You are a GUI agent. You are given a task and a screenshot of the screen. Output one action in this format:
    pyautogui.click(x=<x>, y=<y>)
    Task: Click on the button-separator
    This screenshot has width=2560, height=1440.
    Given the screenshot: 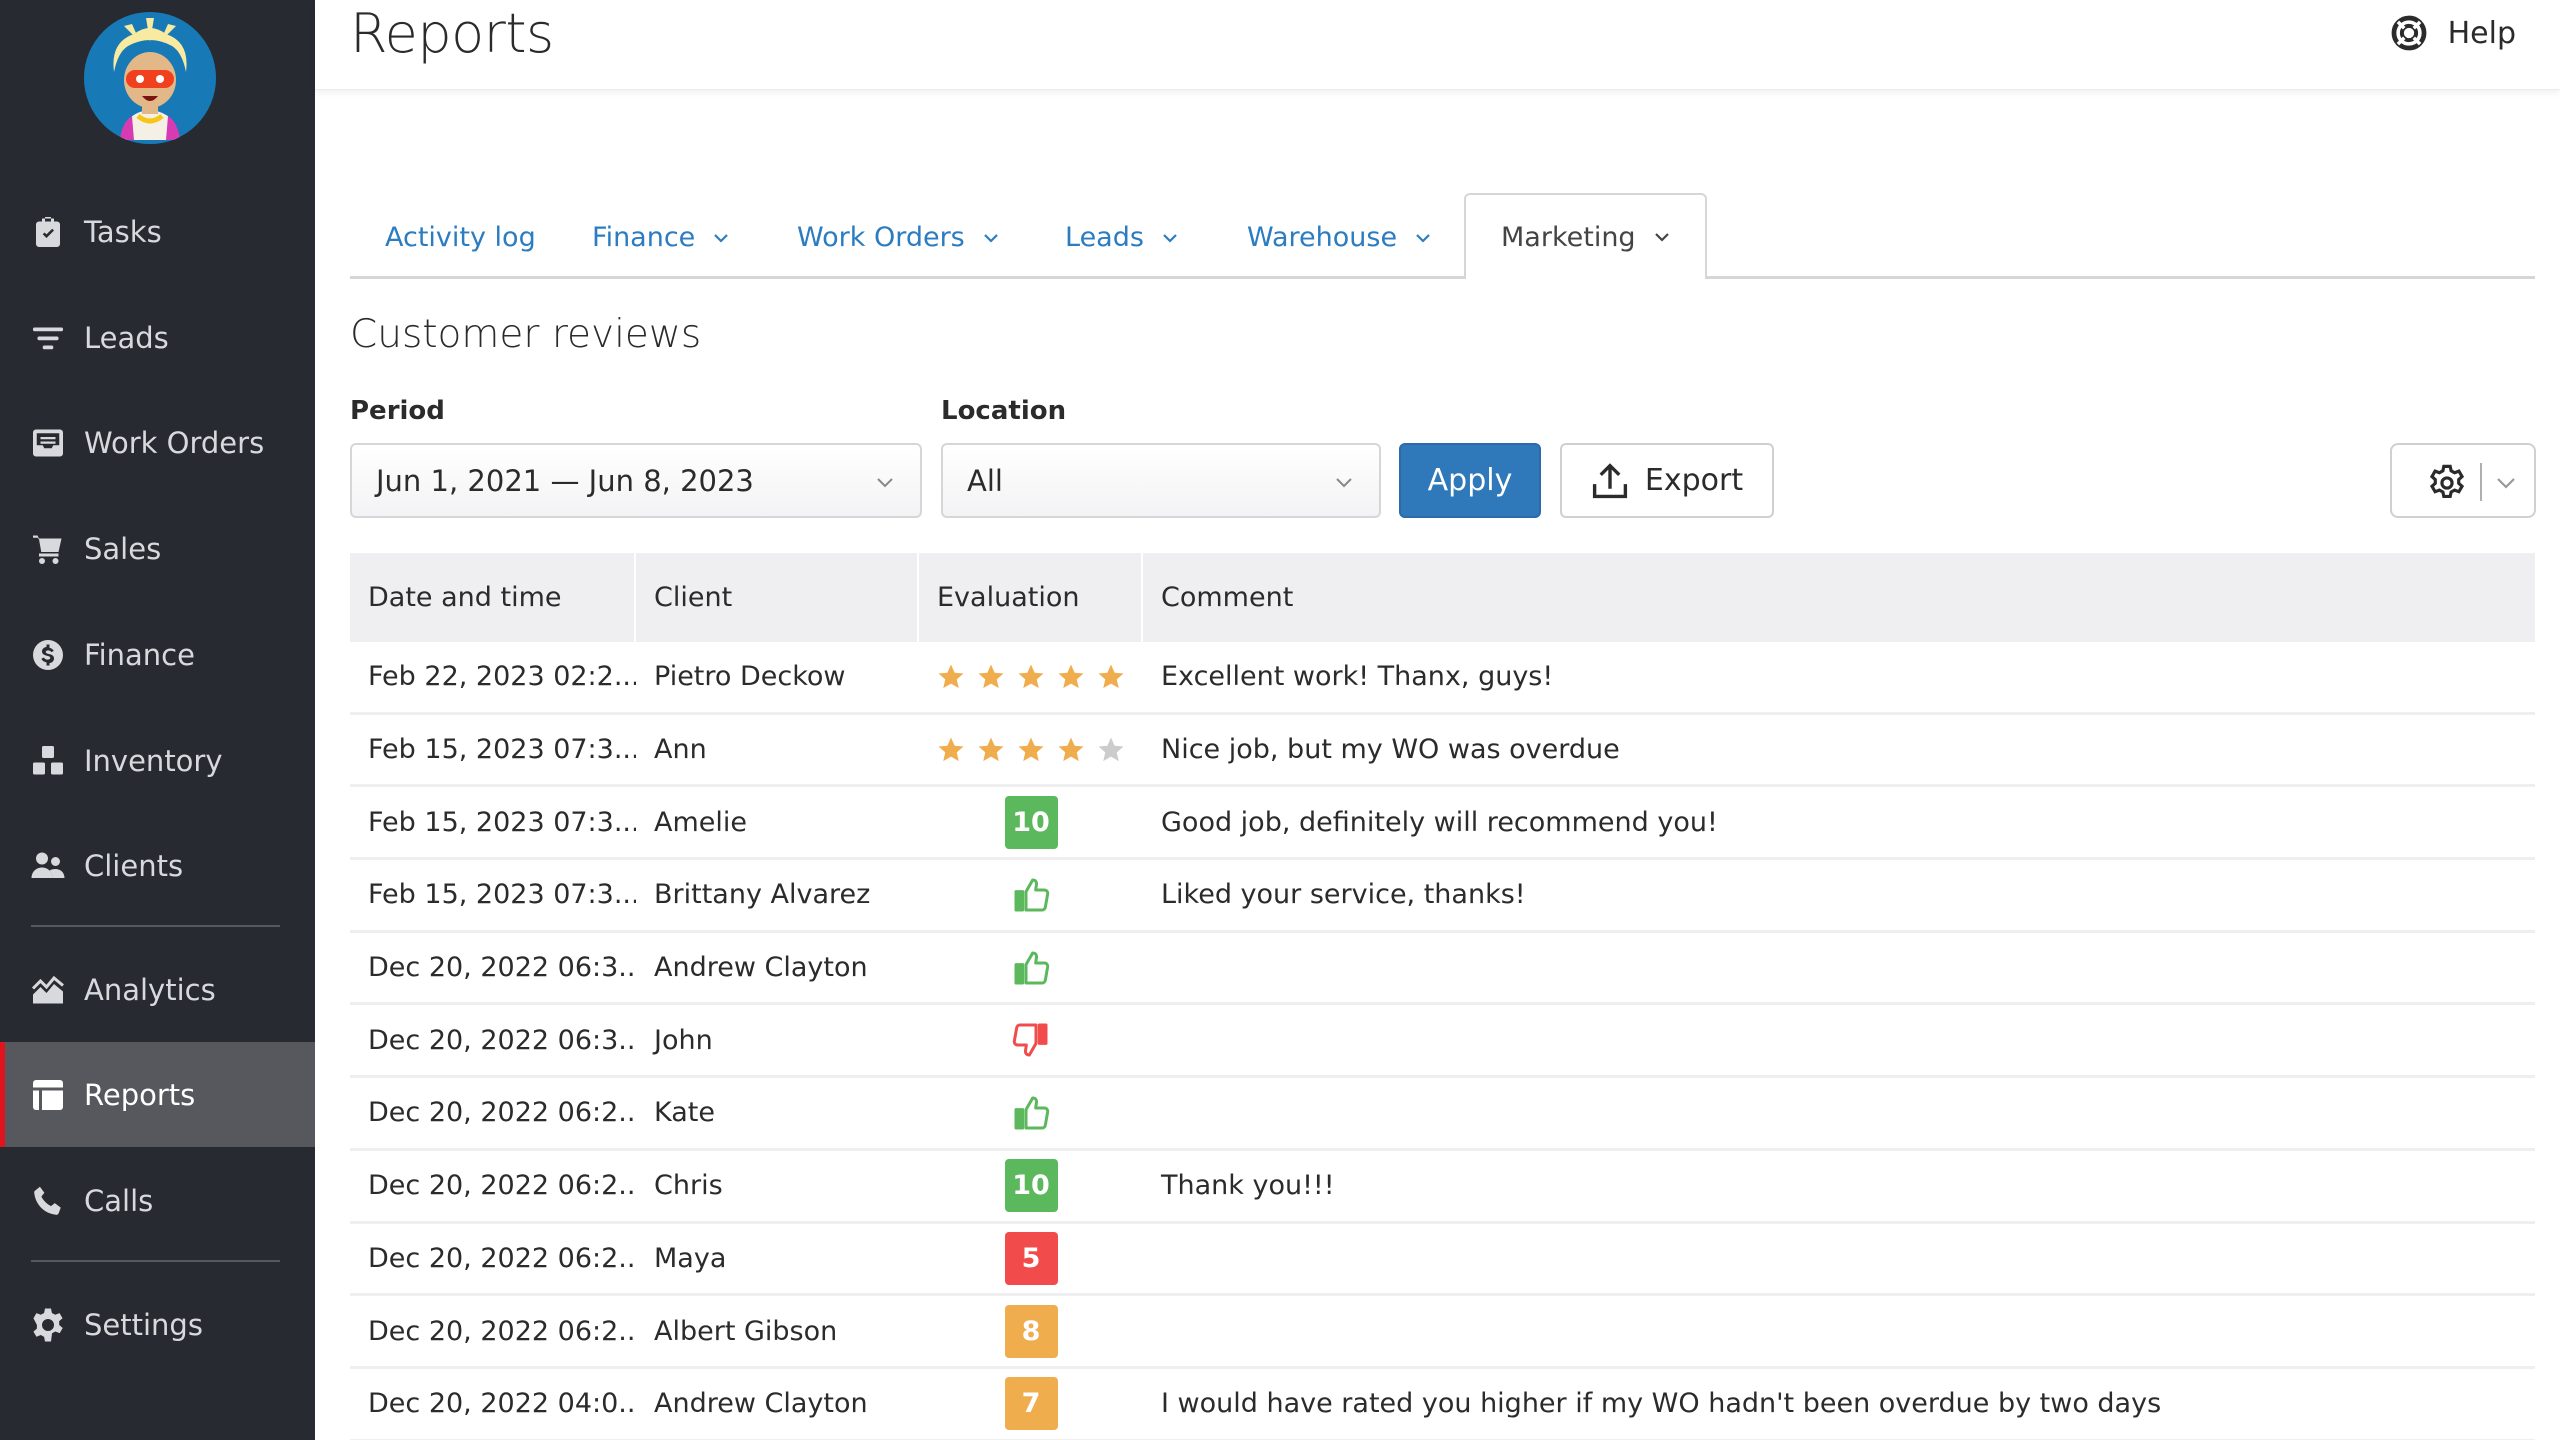 What is the action you would take?
    pyautogui.click(x=2481, y=482)
    